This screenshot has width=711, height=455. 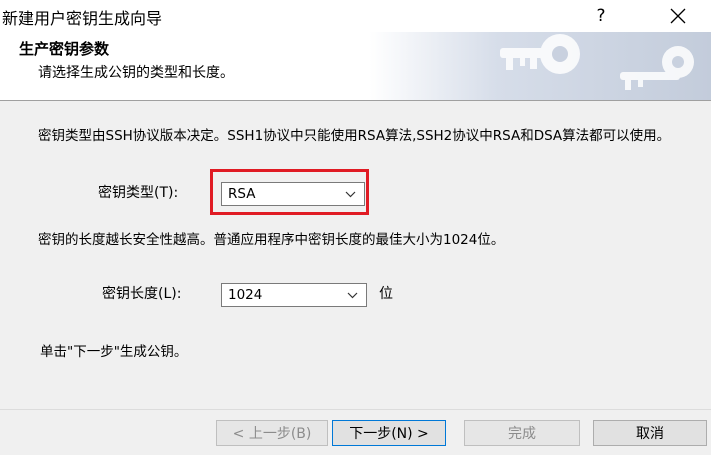 I want to click on wizard-header: 生产密钥参数 请选择生成公钥的类型和长度。, so click(x=355, y=66).